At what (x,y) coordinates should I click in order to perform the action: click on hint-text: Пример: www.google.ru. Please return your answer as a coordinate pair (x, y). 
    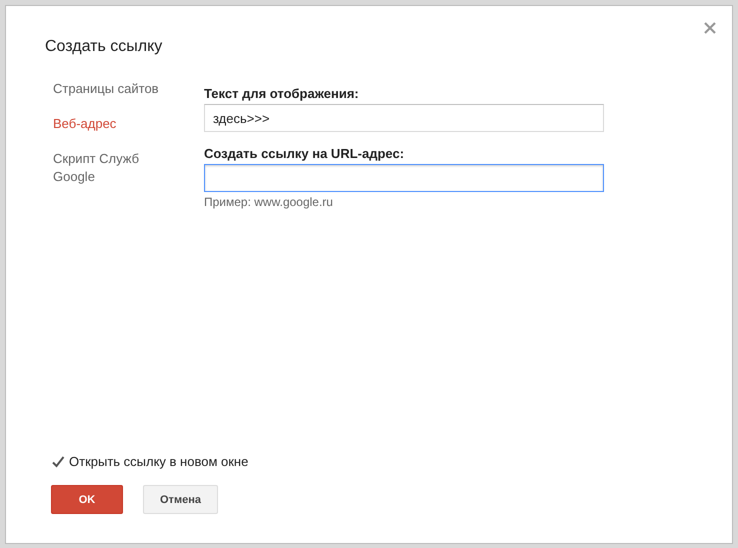
    Looking at the image, I should click on (268, 202).